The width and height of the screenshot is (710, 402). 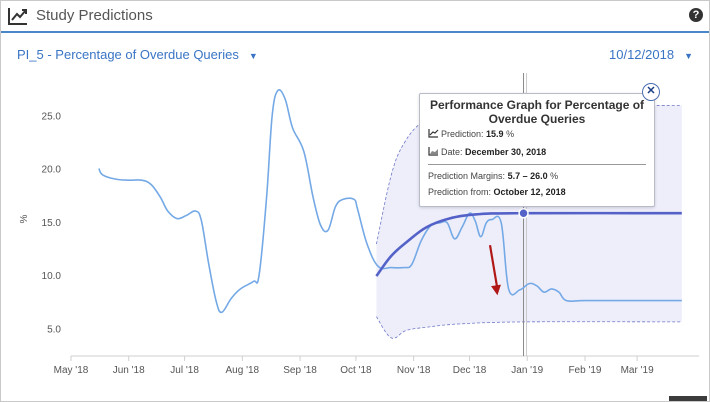 What do you see at coordinates (462, 134) in the screenshot?
I see `prediction-label: Prediction:` at bounding box center [462, 134].